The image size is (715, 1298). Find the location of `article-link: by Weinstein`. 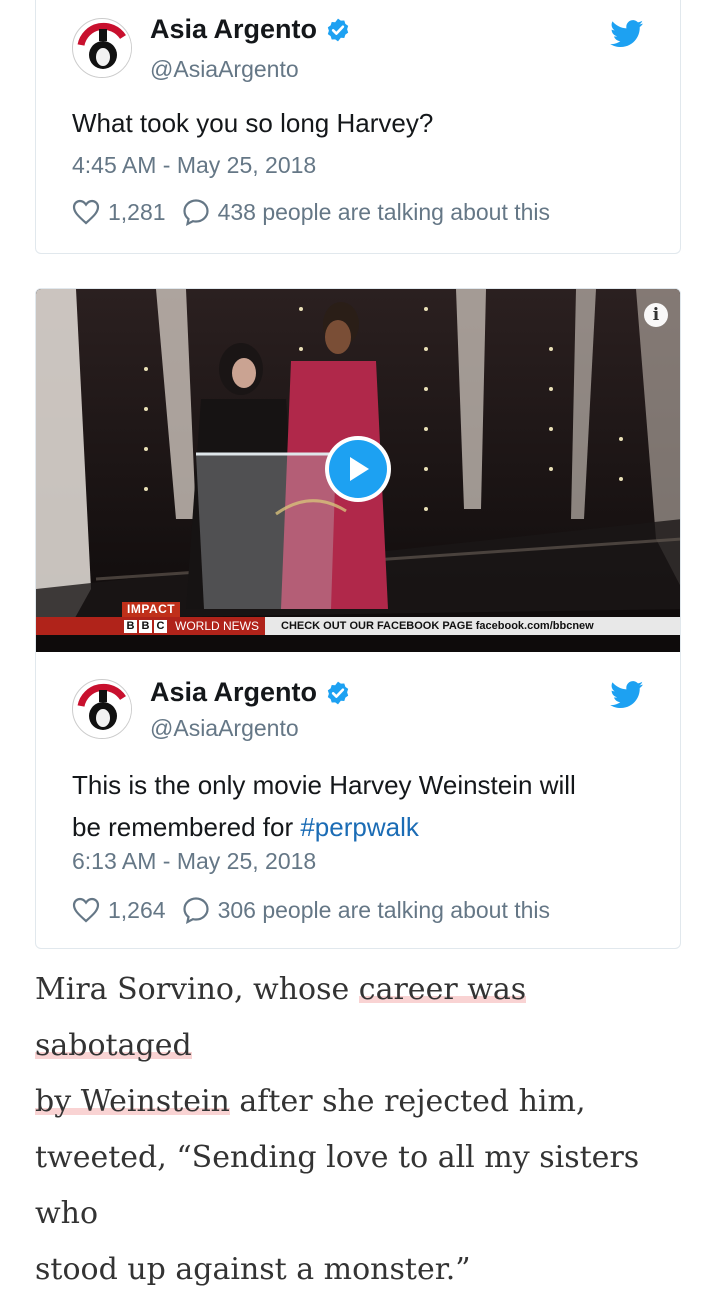

article-link: by Weinstein is located at coordinates (132, 1101).